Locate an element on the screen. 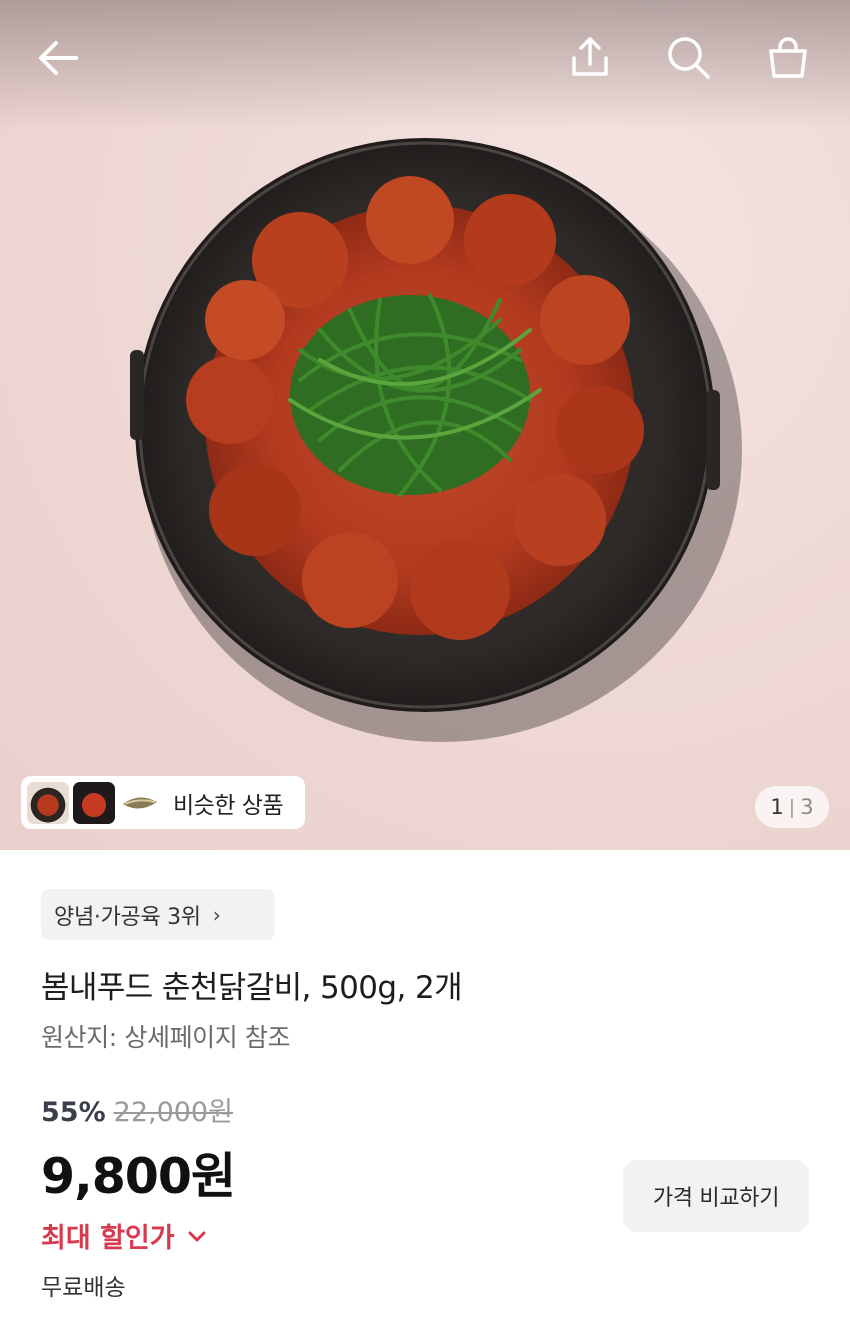 The image size is (850, 1340). top-navigation-bar is located at coordinates (425, 60).